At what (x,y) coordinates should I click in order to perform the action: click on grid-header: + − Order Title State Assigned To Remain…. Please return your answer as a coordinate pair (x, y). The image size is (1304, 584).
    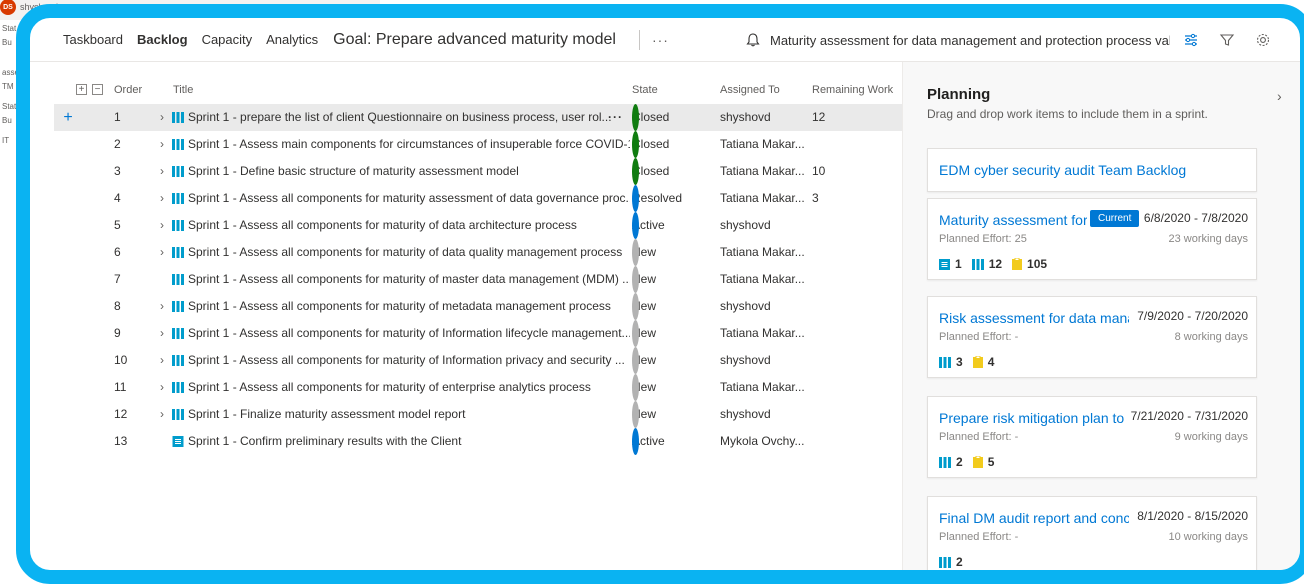
    Looking at the image, I should click on (466, 93).